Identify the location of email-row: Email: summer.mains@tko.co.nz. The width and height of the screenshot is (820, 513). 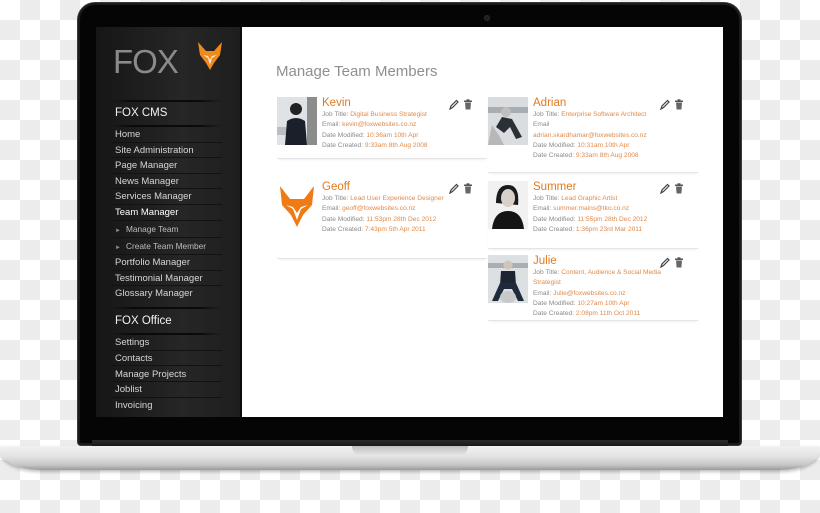
(598, 209).